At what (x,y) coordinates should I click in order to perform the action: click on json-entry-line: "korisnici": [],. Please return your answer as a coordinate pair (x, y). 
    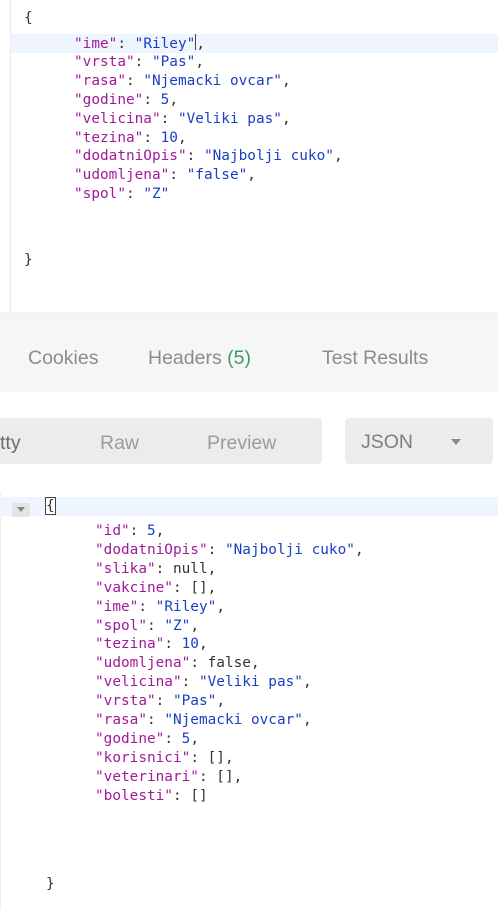
    Looking at the image, I should click on (249, 758).